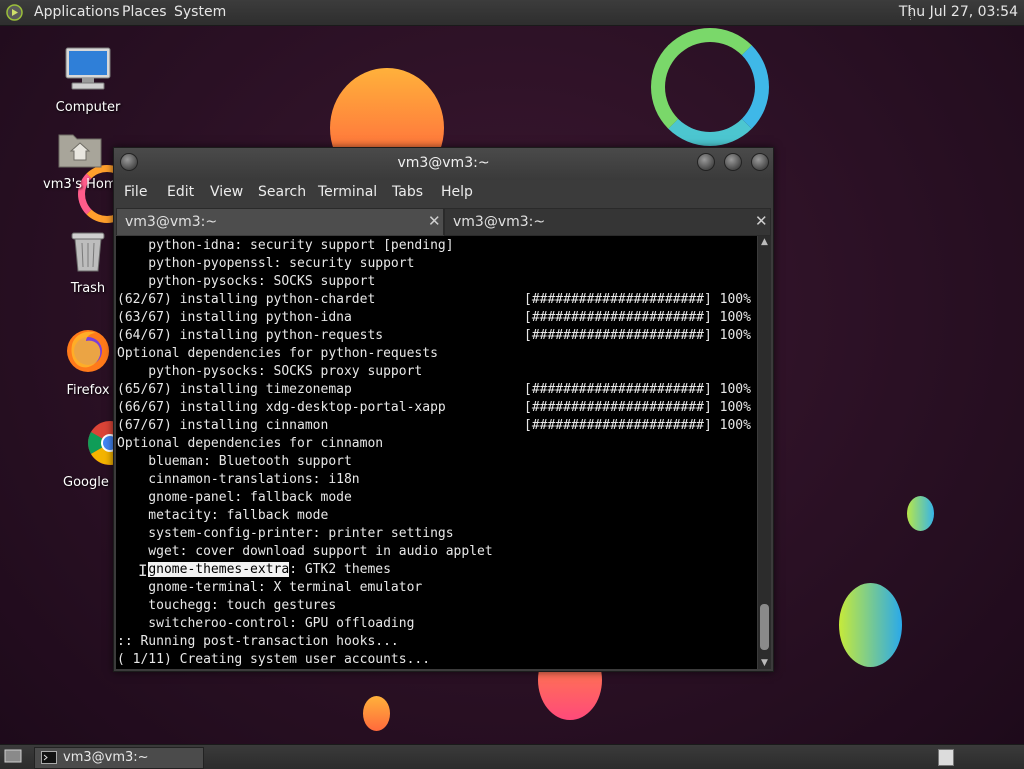  What do you see at coordinates (88, 107) in the screenshot?
I see `desktop-icon-label: Computer` at bounding box center [88, 107].